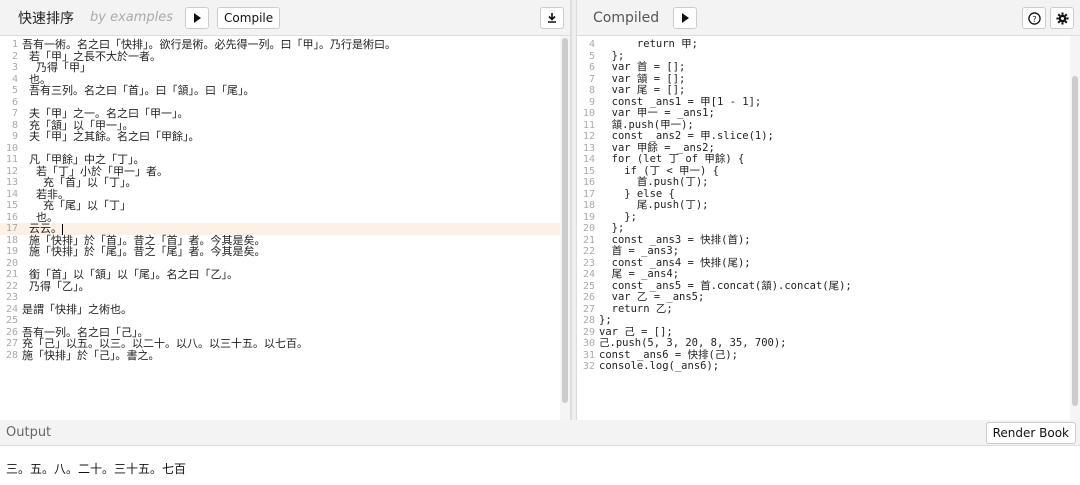 This screenshot has width=1080, height=485. Describe the element at coordinates (197, 17) in the screenshot. I see `run-button` at that location.